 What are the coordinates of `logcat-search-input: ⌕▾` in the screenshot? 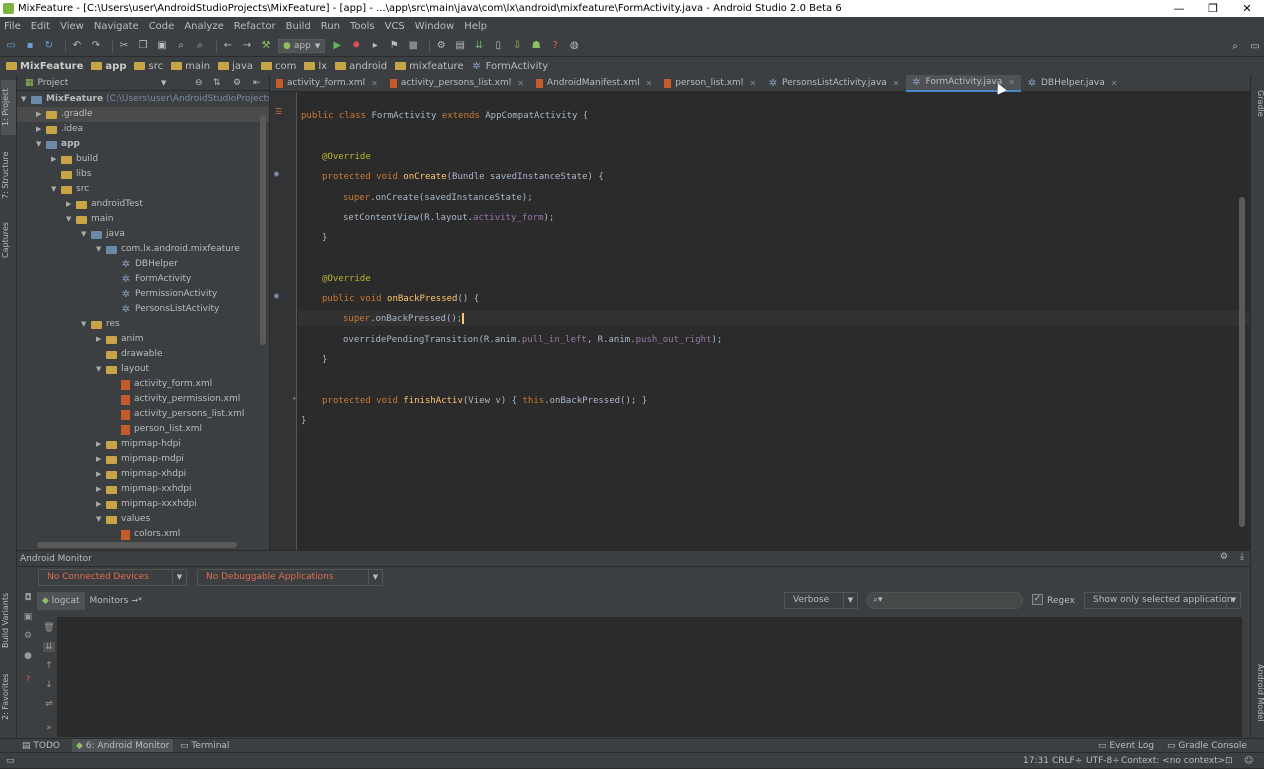 It's located at (945, 600).